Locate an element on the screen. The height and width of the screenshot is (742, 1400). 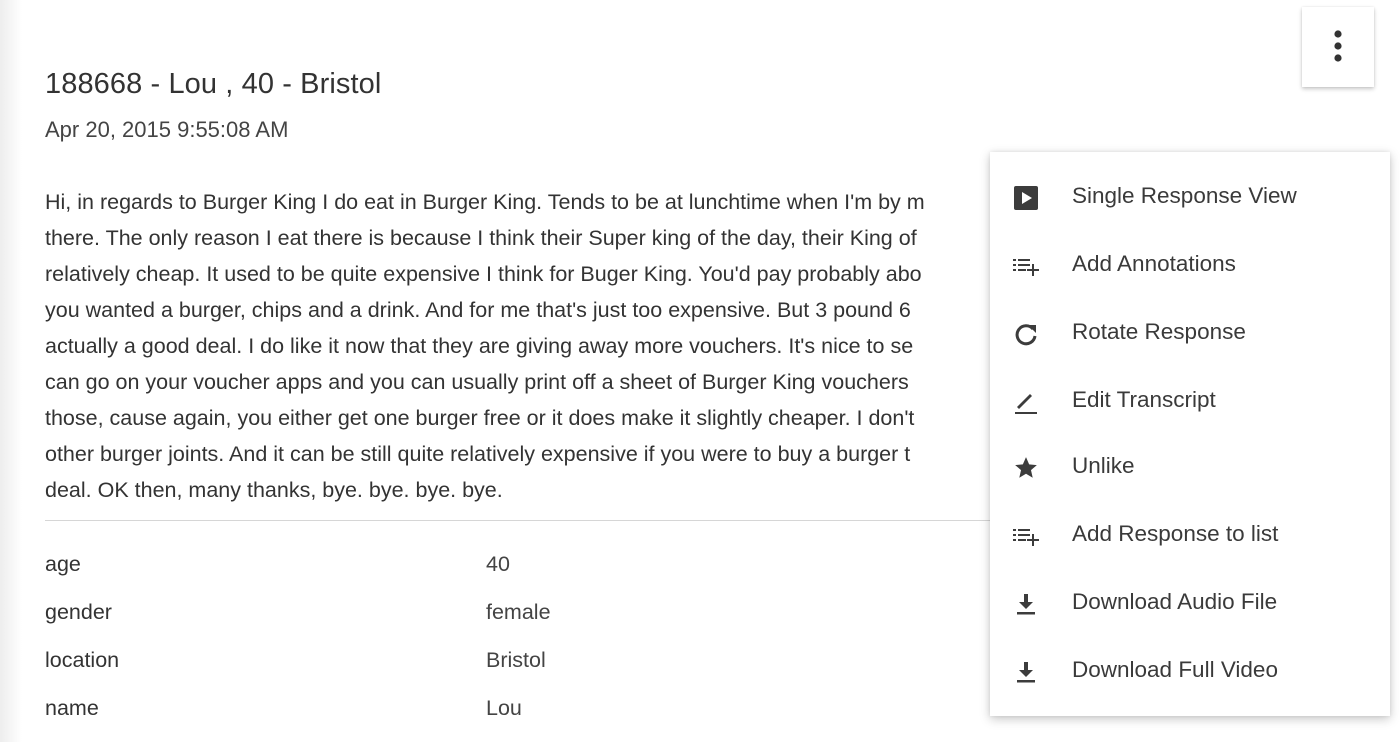
star-icon is located at coordinates (1026, 468).